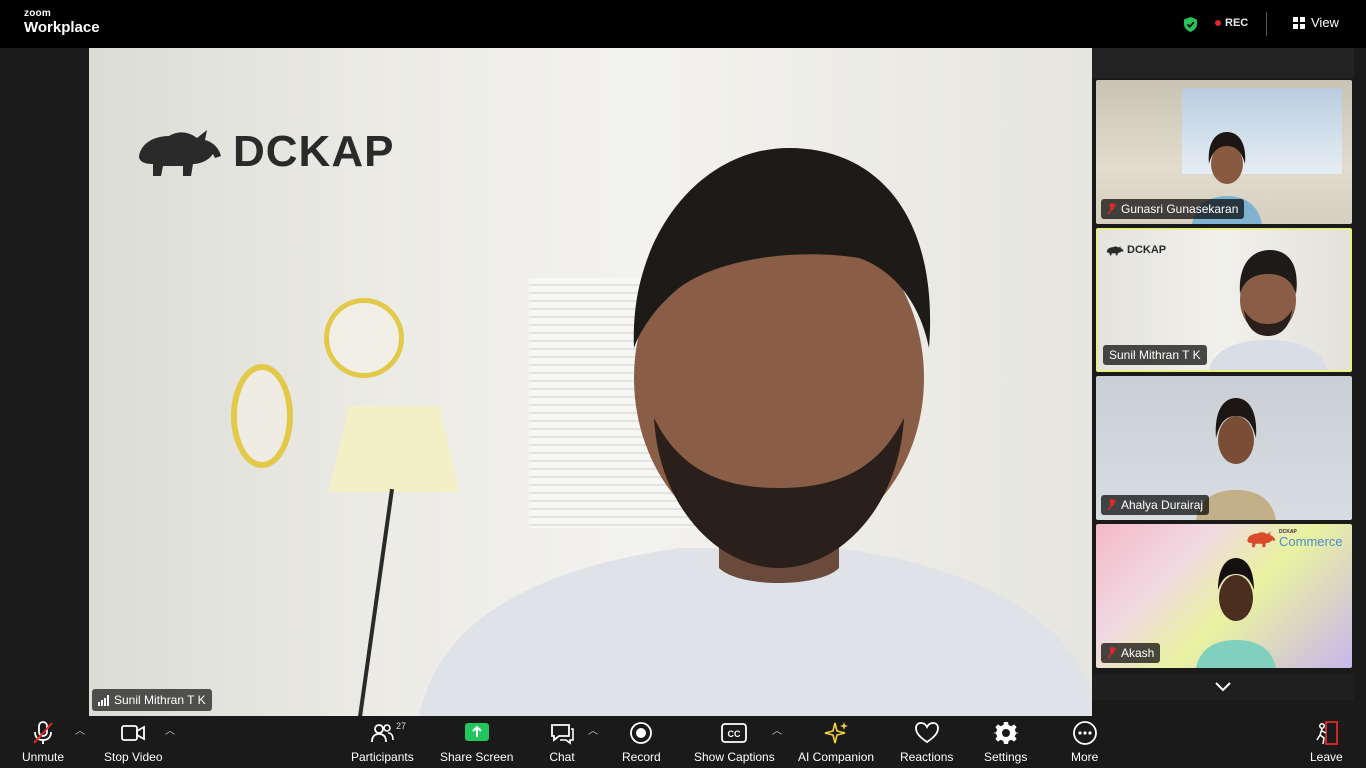  I want to click on participant-tile: DCKAP Sunil Mithran T K, so click(1224, 300).